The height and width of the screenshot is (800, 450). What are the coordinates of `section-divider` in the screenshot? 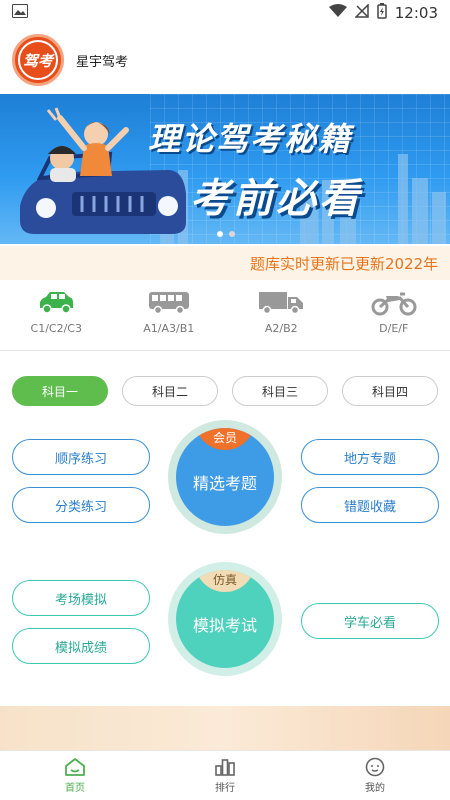 It's located at (225, 350).